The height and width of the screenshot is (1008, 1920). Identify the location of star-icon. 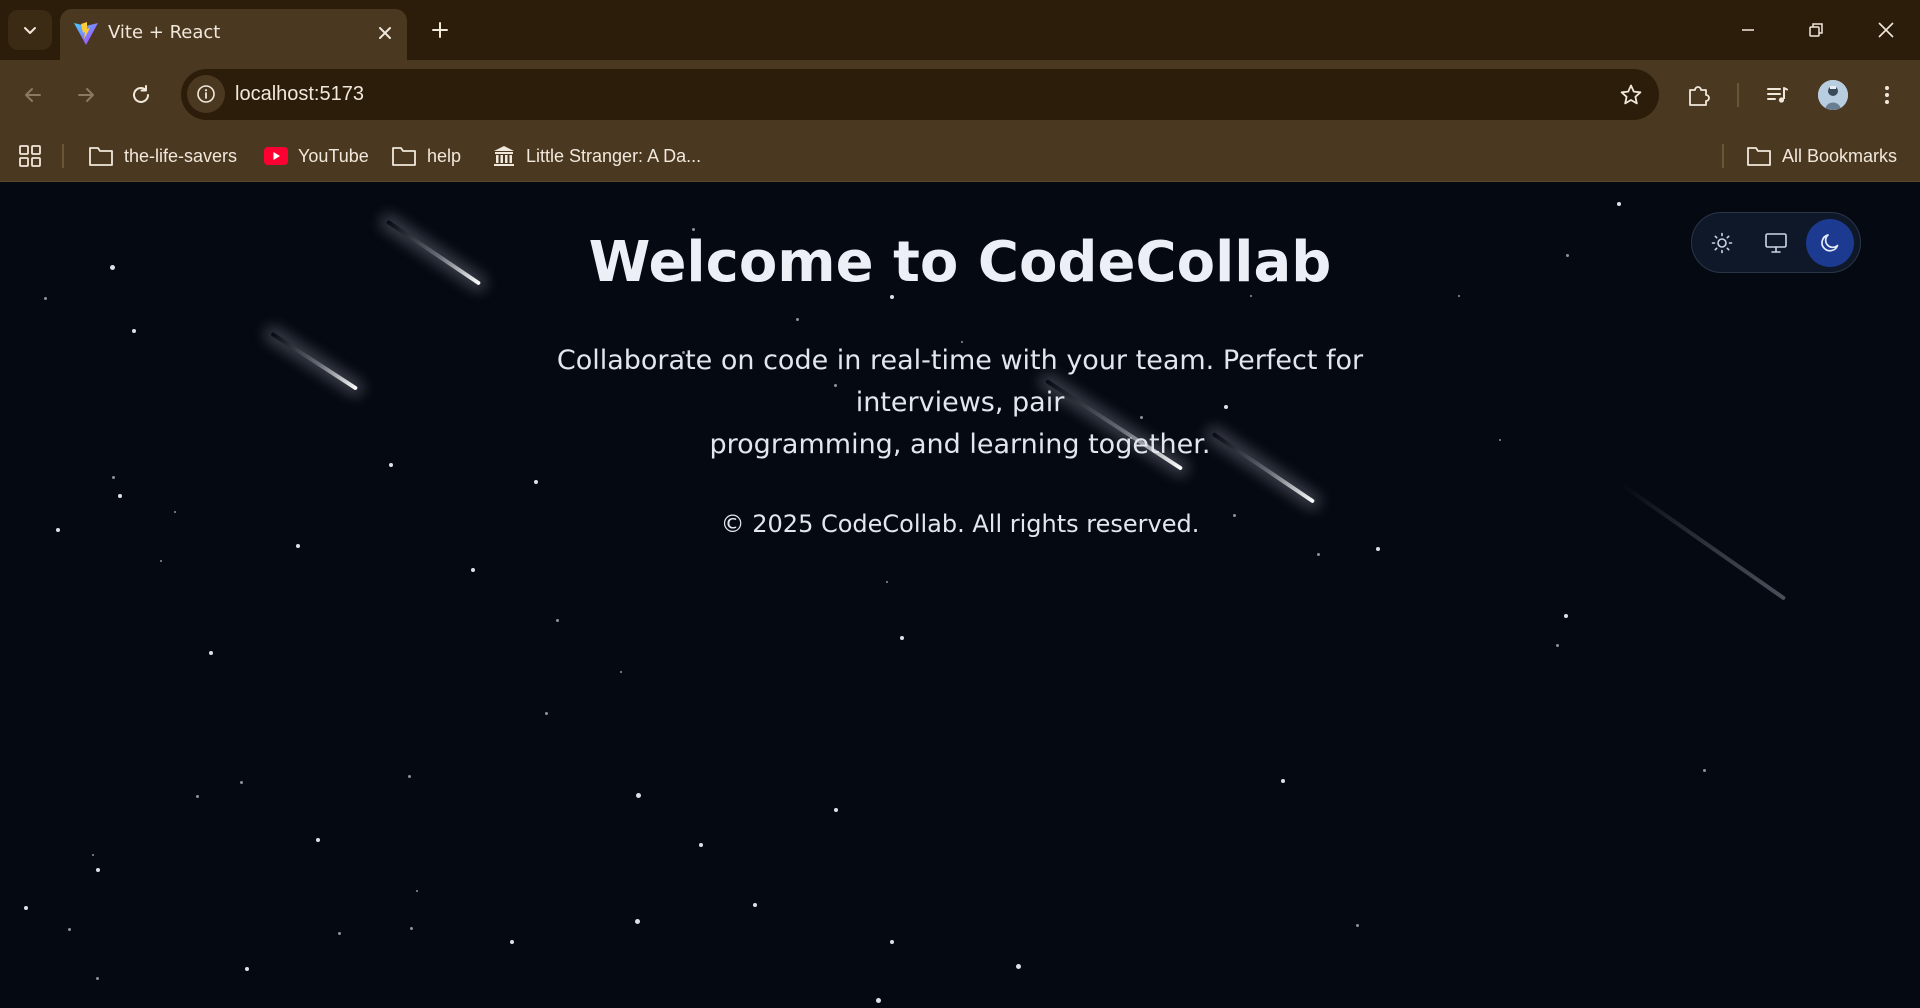
(1631, 94).